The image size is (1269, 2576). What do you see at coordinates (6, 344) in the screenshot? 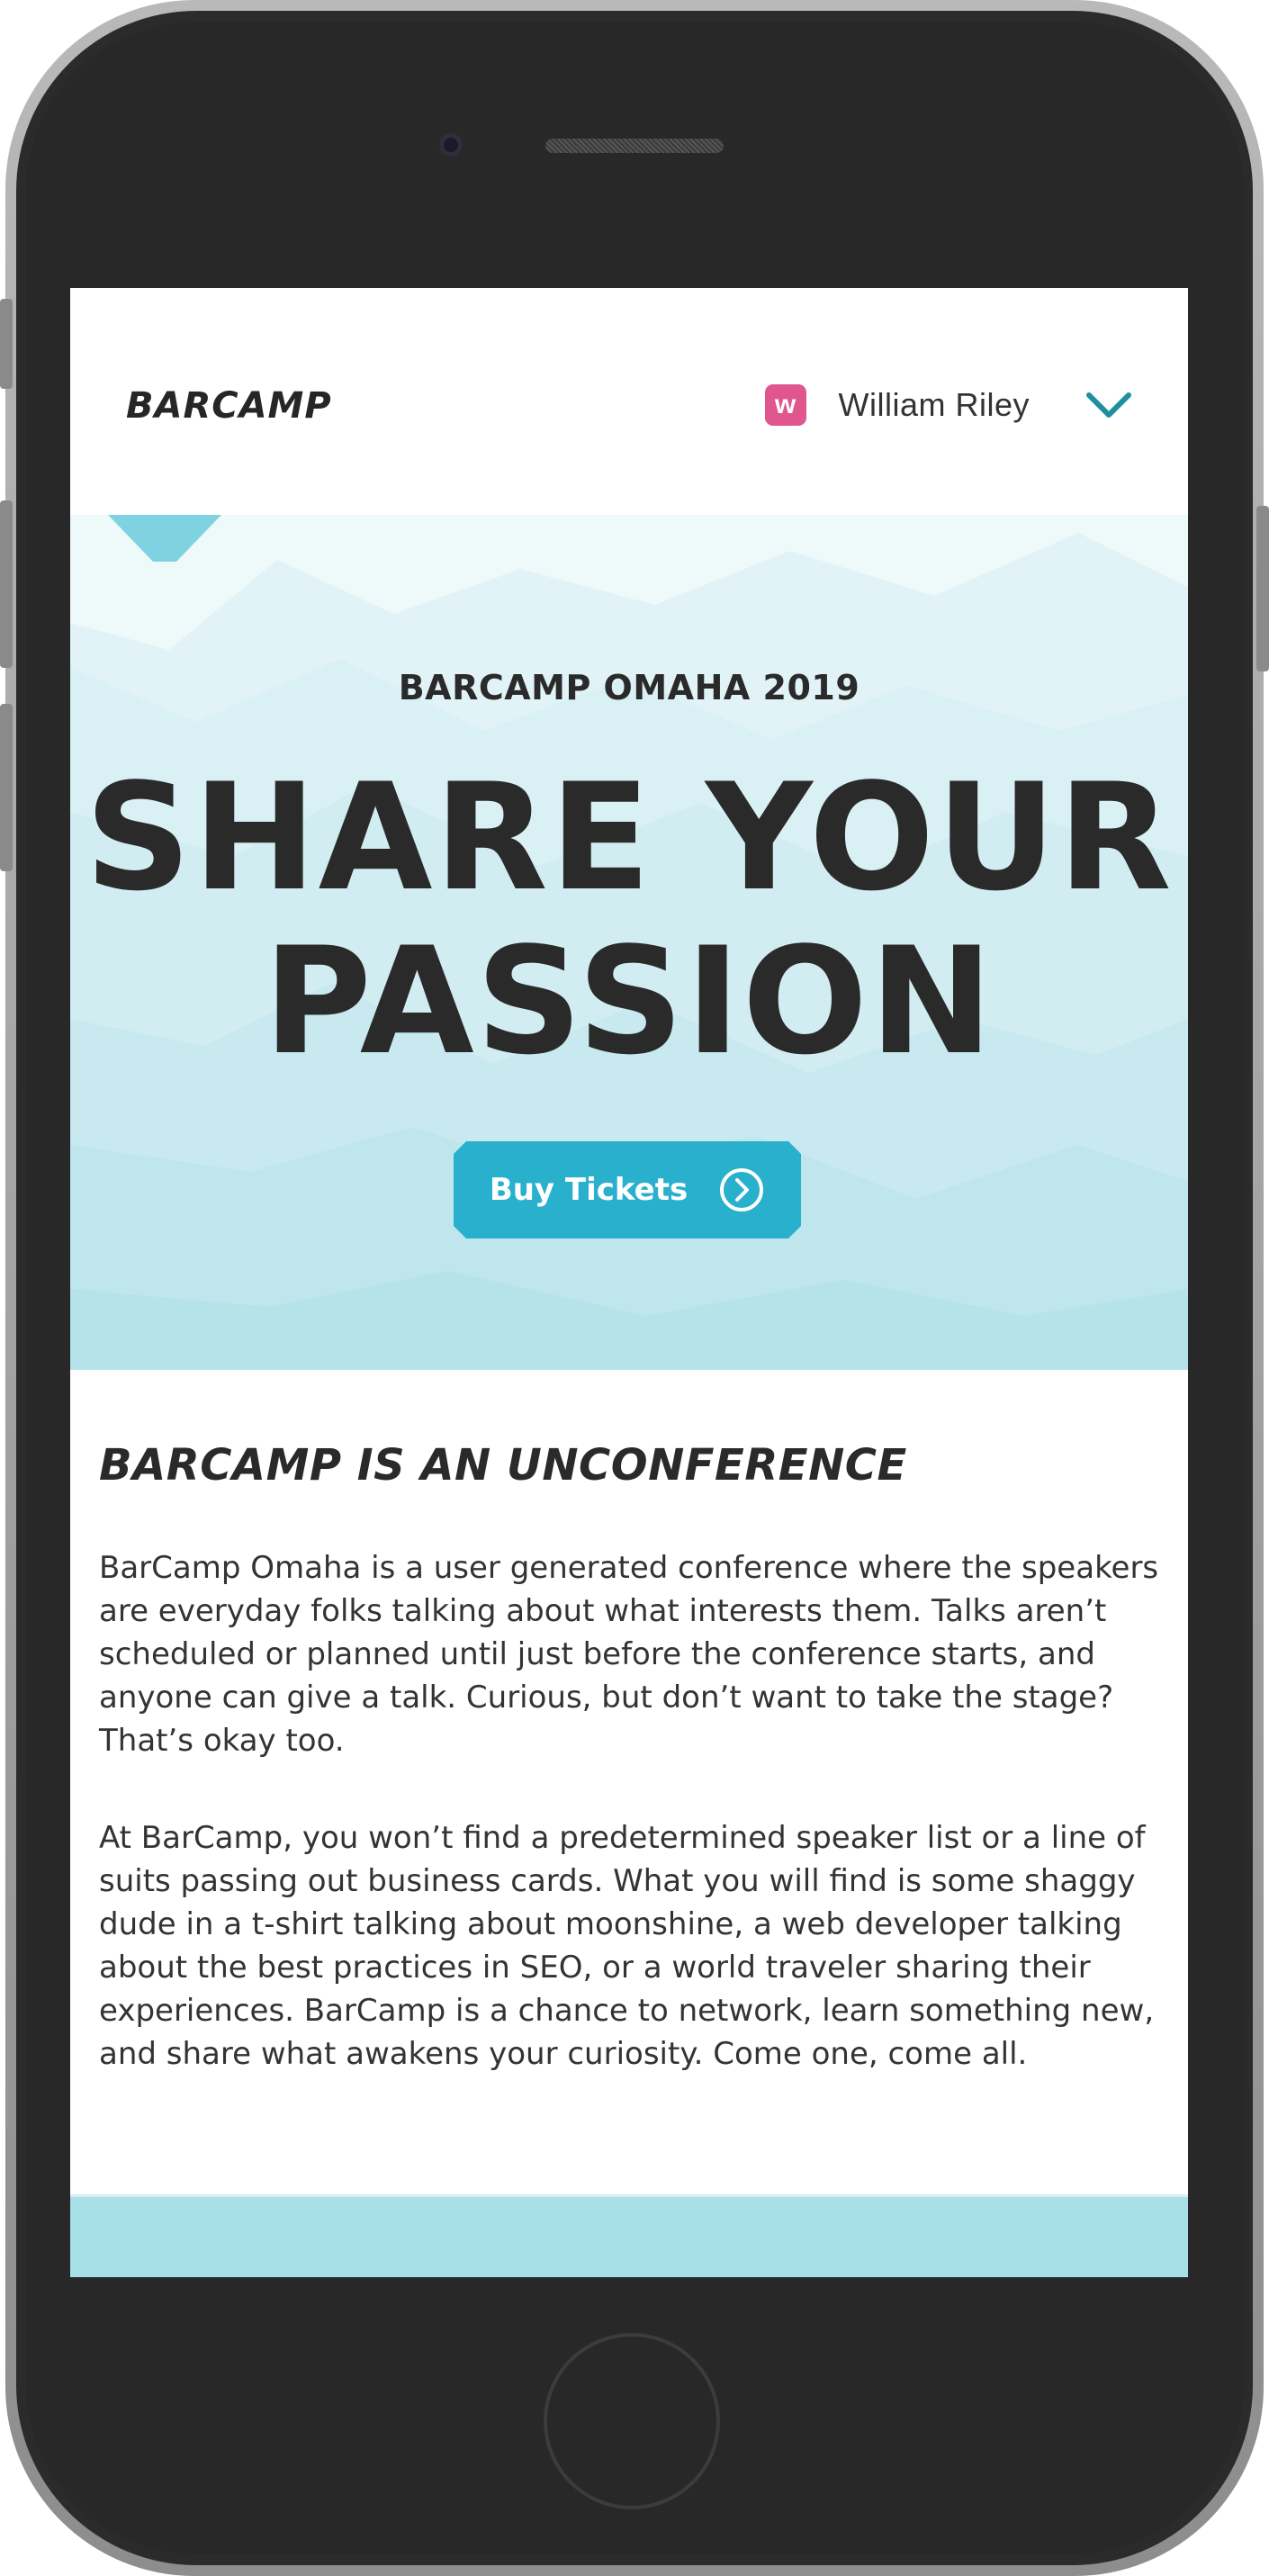
I see `mute-switch` at bounding box center [6, 344].